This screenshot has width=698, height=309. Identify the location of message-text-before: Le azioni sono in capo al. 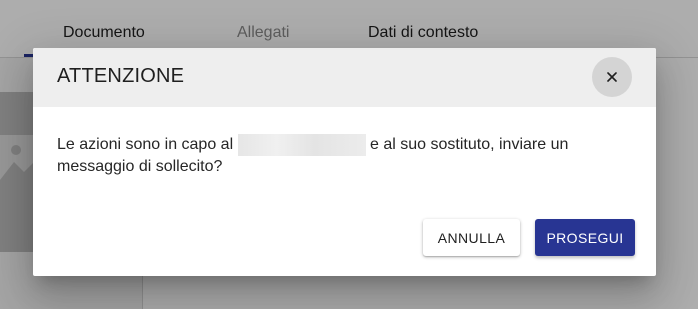
(147, 144).